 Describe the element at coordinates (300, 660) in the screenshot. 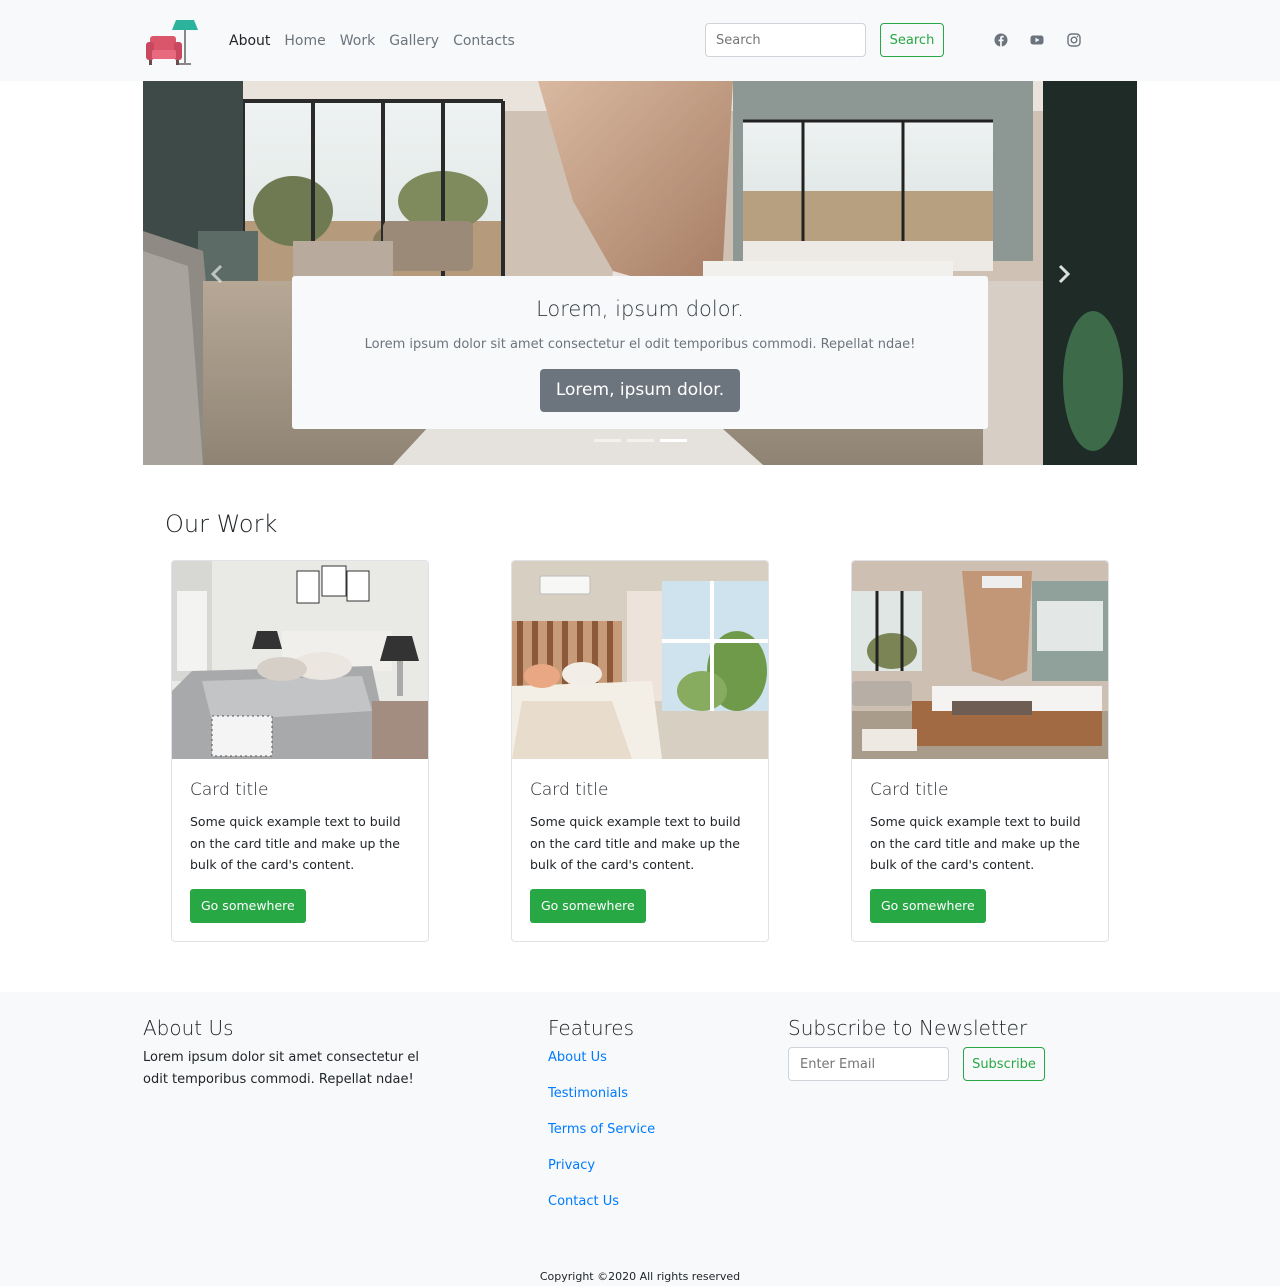

I see `card-image-bedroom-gray` at that location.